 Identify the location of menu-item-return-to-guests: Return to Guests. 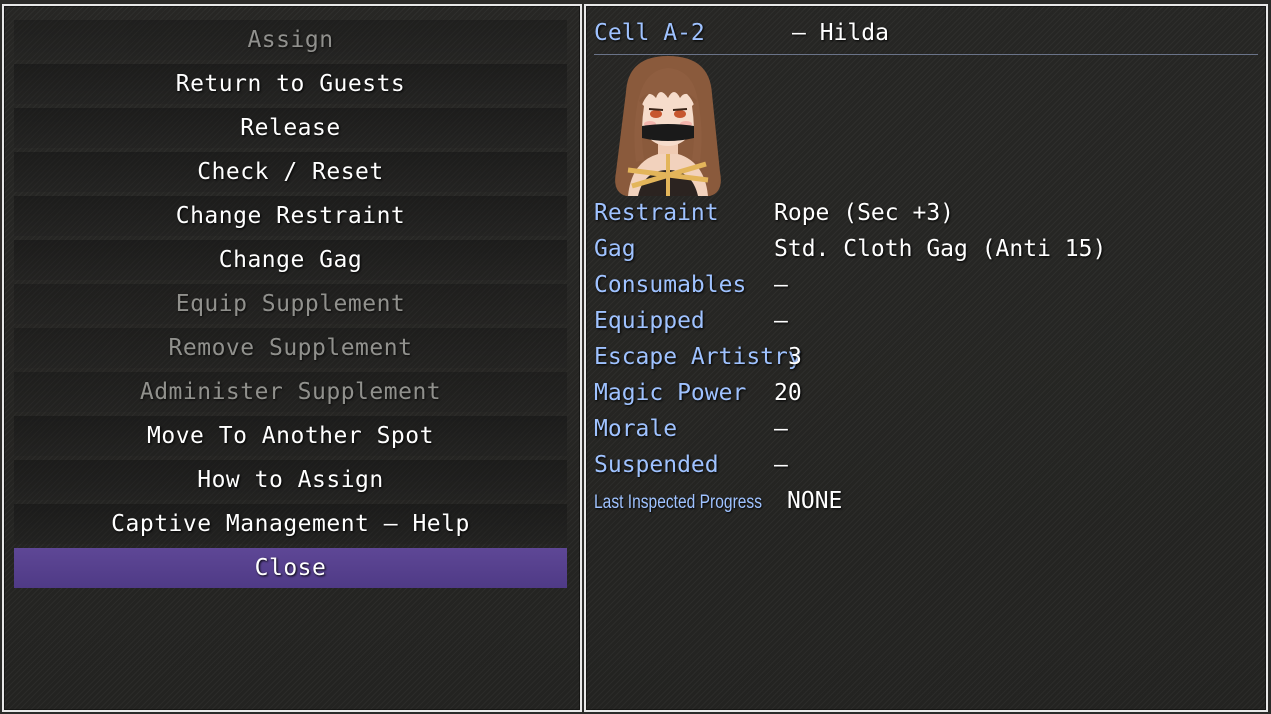
(290, 84).